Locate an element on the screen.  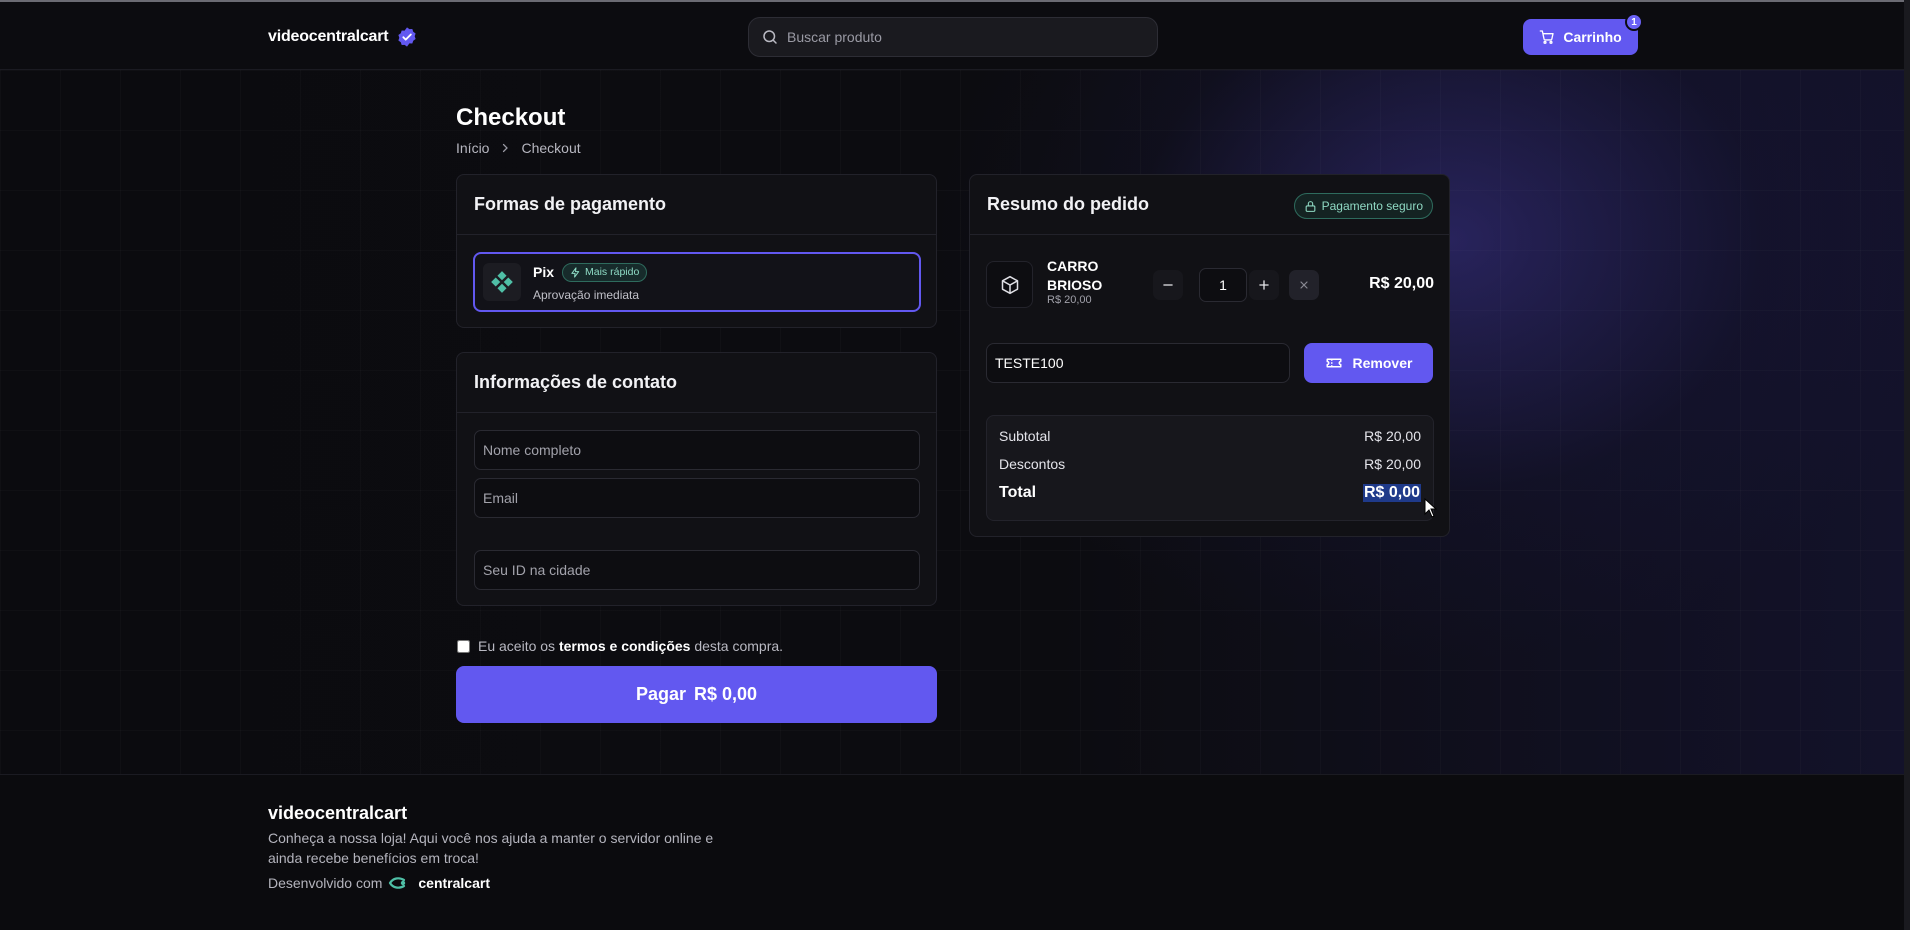
close-icon is located at coordinates (1304, 285).